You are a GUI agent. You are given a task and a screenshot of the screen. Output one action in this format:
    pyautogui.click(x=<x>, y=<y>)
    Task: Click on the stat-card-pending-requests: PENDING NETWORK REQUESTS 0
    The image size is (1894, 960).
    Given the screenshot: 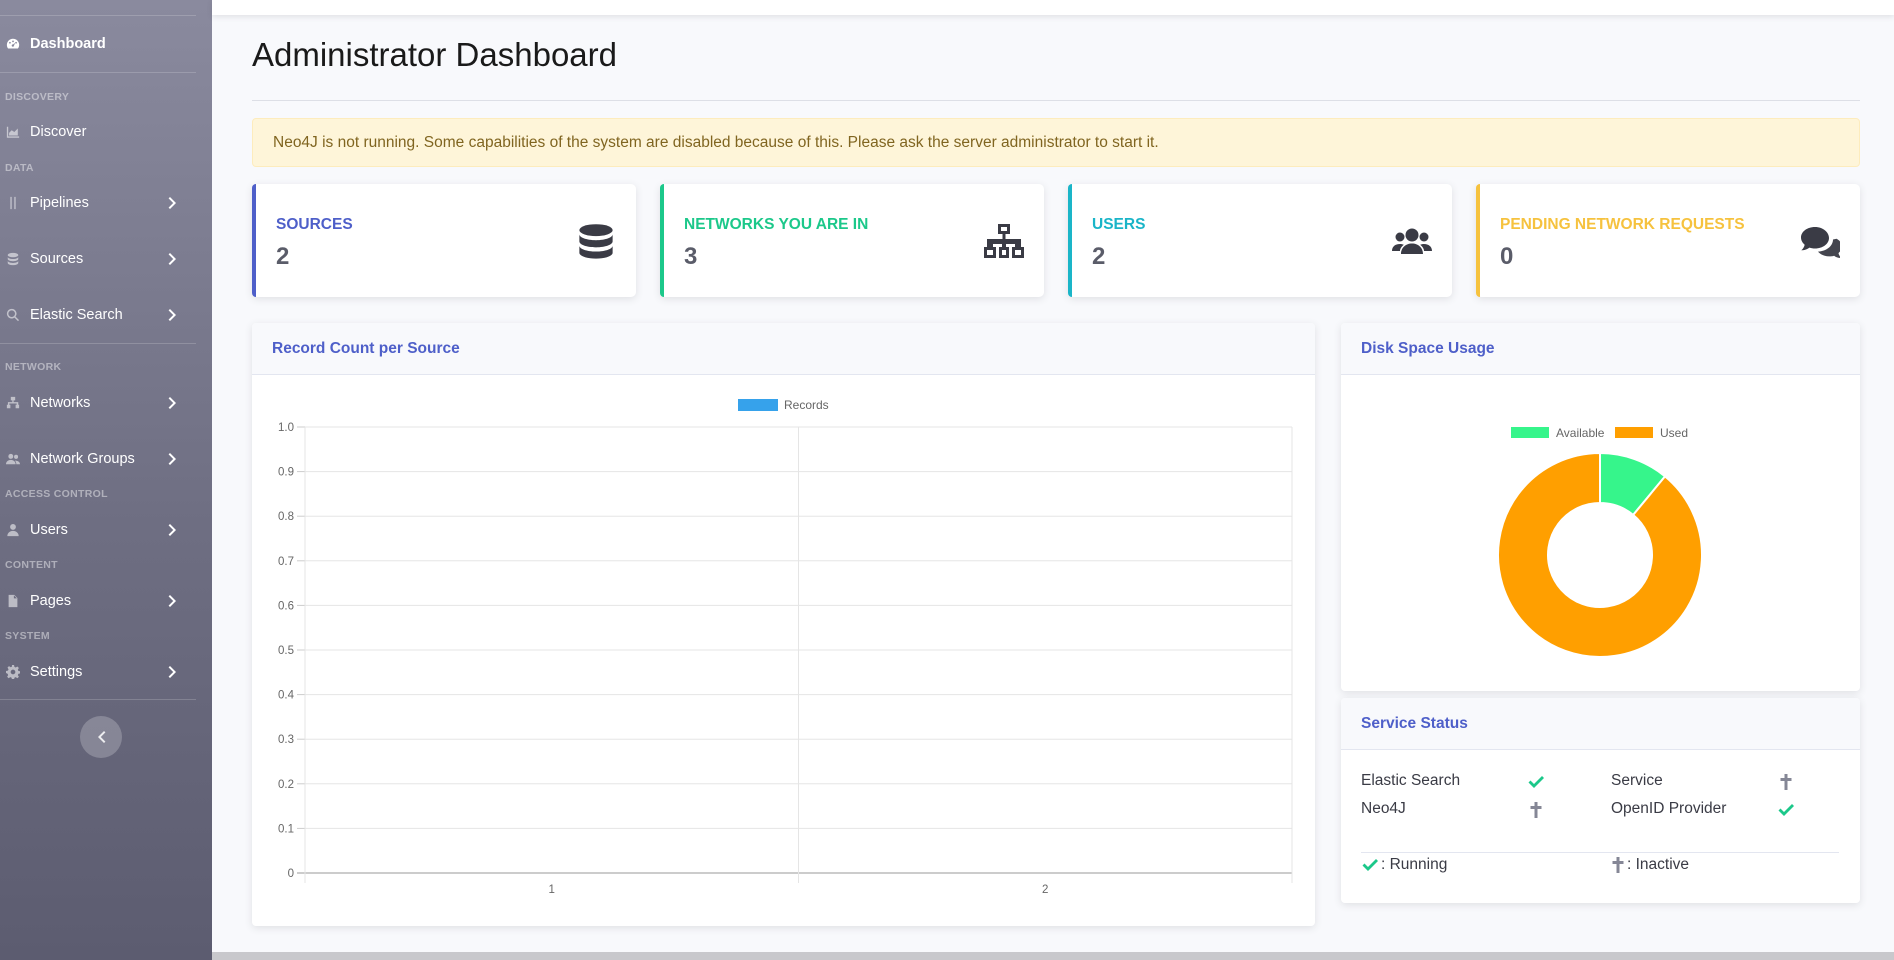 What is the action you would take?
    pyautogui.click(x=1668, y=240)
    